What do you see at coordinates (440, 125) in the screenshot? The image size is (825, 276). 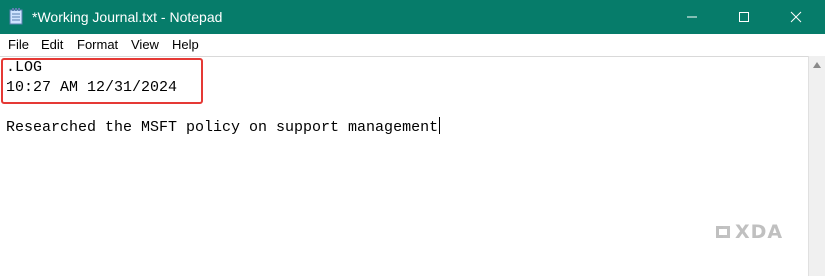 I see `text-caret` at bounding box center [440, 125].